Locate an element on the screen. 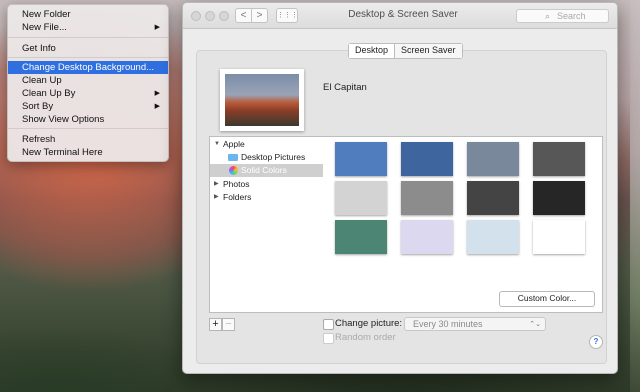 The height and width of the screenshot is (392, 640). forward-button: > is located at coordinates (259, 15).